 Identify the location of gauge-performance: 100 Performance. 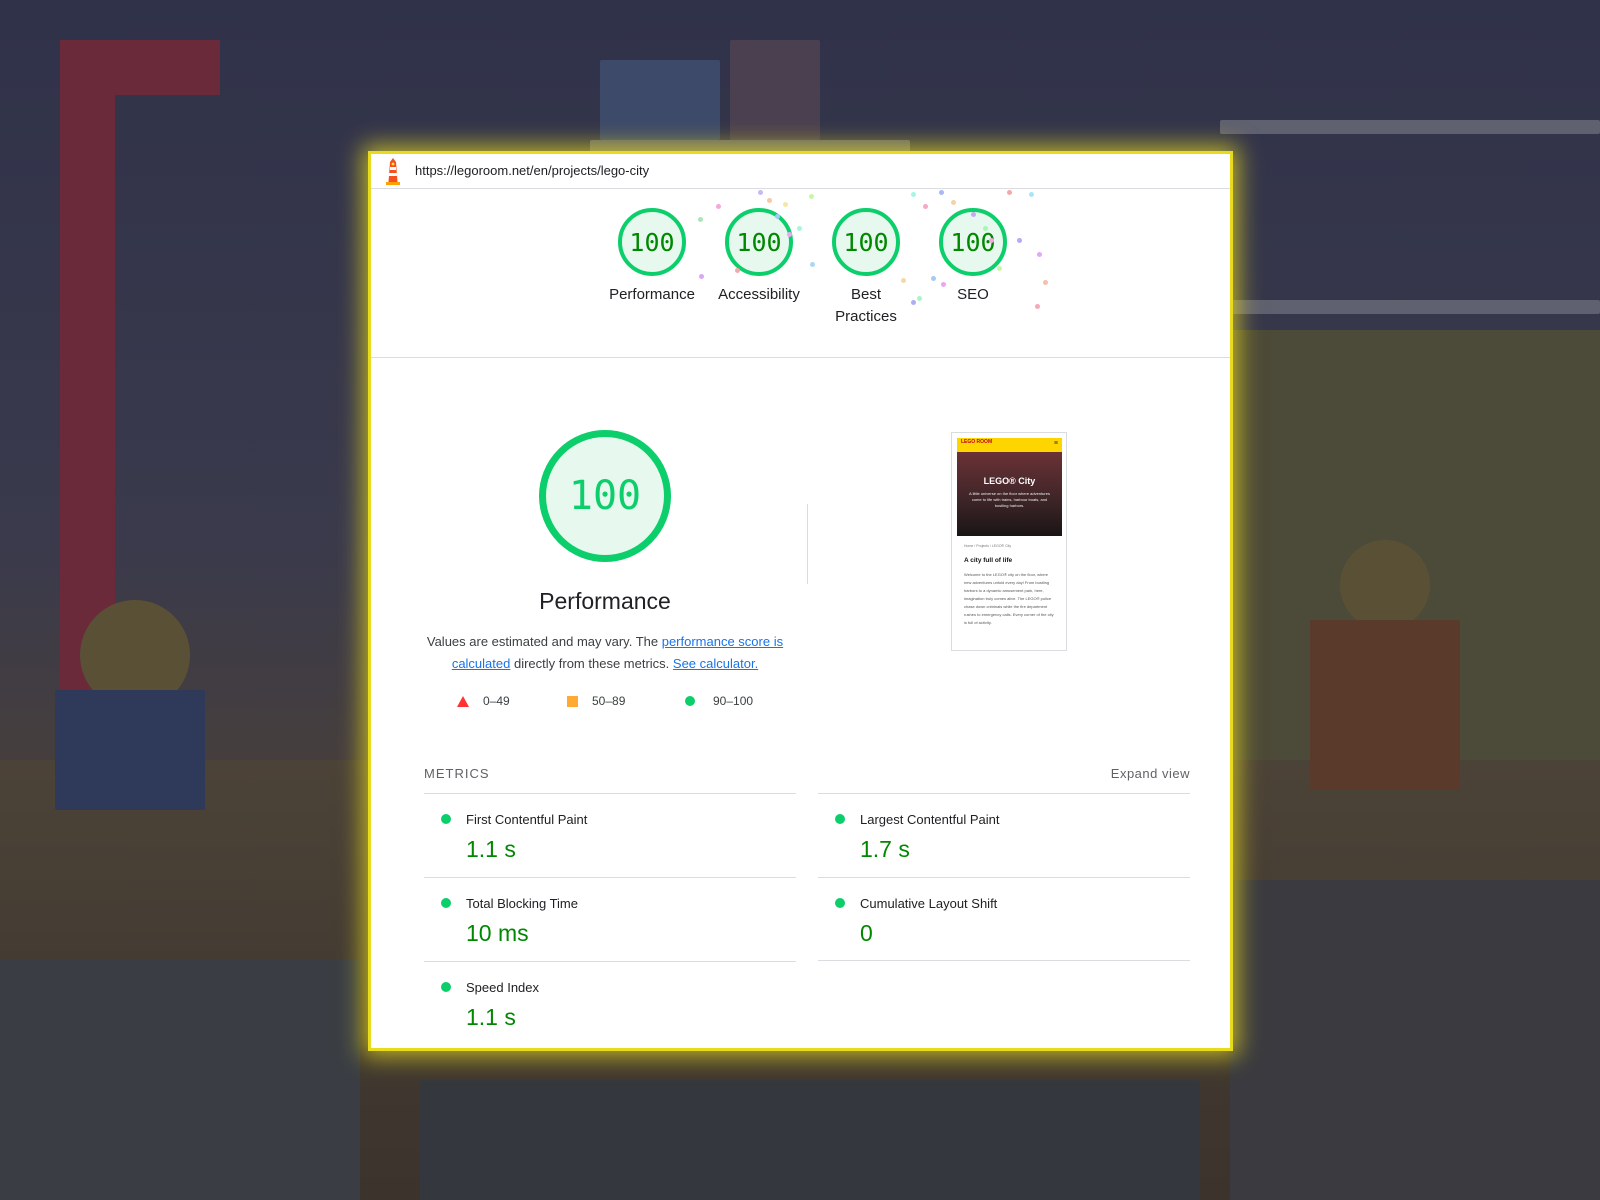
(652, 257).